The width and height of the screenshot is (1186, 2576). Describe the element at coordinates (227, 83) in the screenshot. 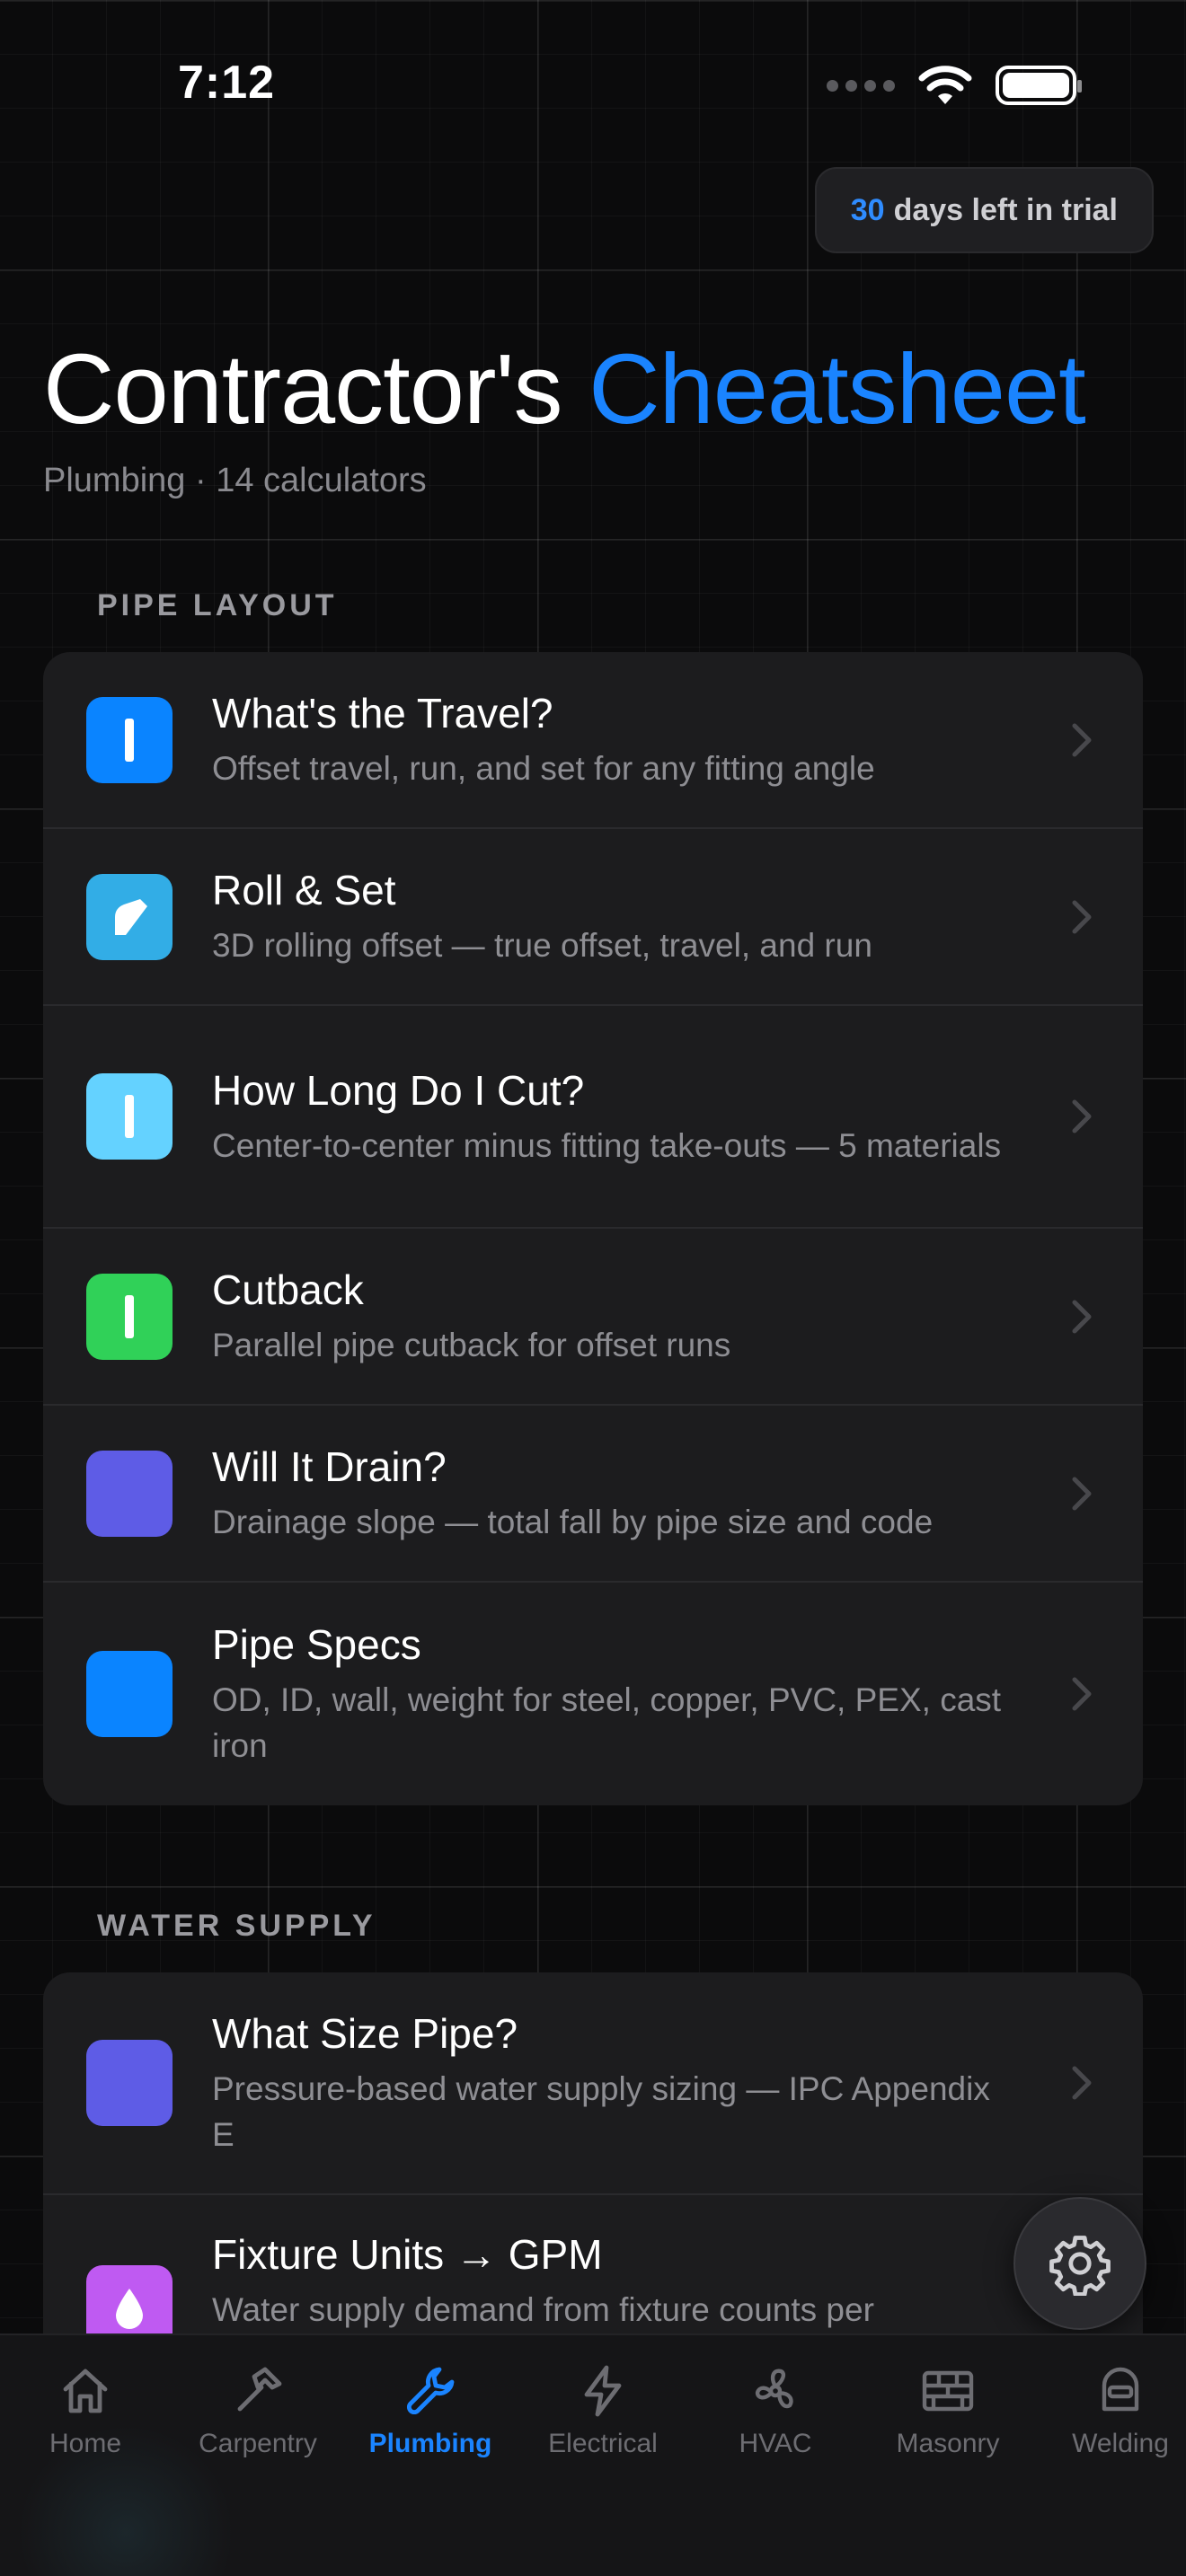

I see `status-time: 7:12` at that location.